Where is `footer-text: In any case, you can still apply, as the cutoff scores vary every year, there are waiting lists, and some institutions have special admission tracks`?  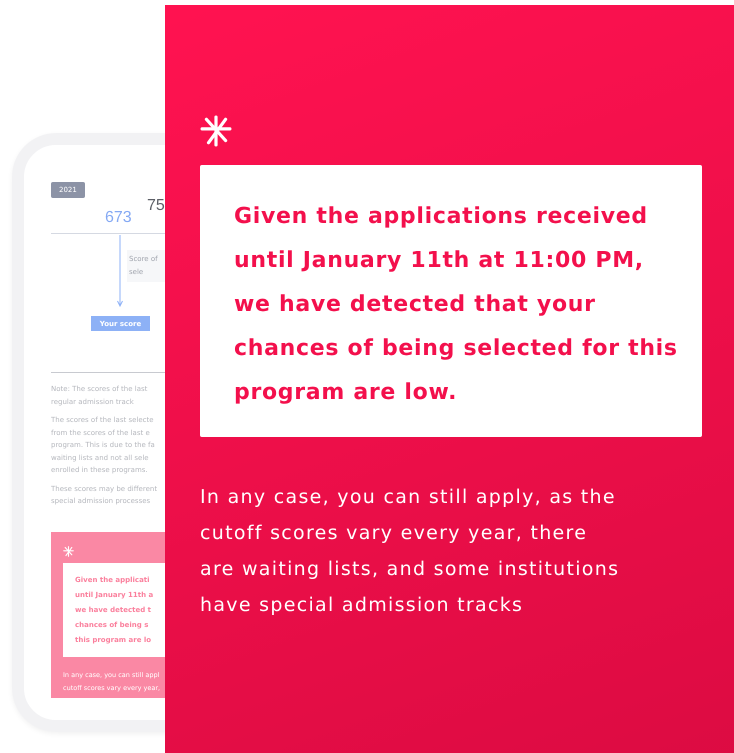 footer-text: In any case, you can still apply, as the cutoff scores vary every year, there are waiting lists, and some institutions have special admission tracks is located at coordinates (410, 551).